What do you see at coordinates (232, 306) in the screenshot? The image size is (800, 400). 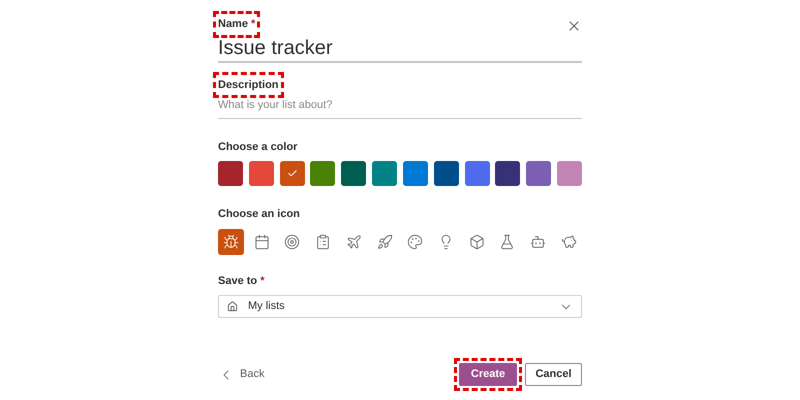 I see `home-icon` at bounding box center [232, 306].